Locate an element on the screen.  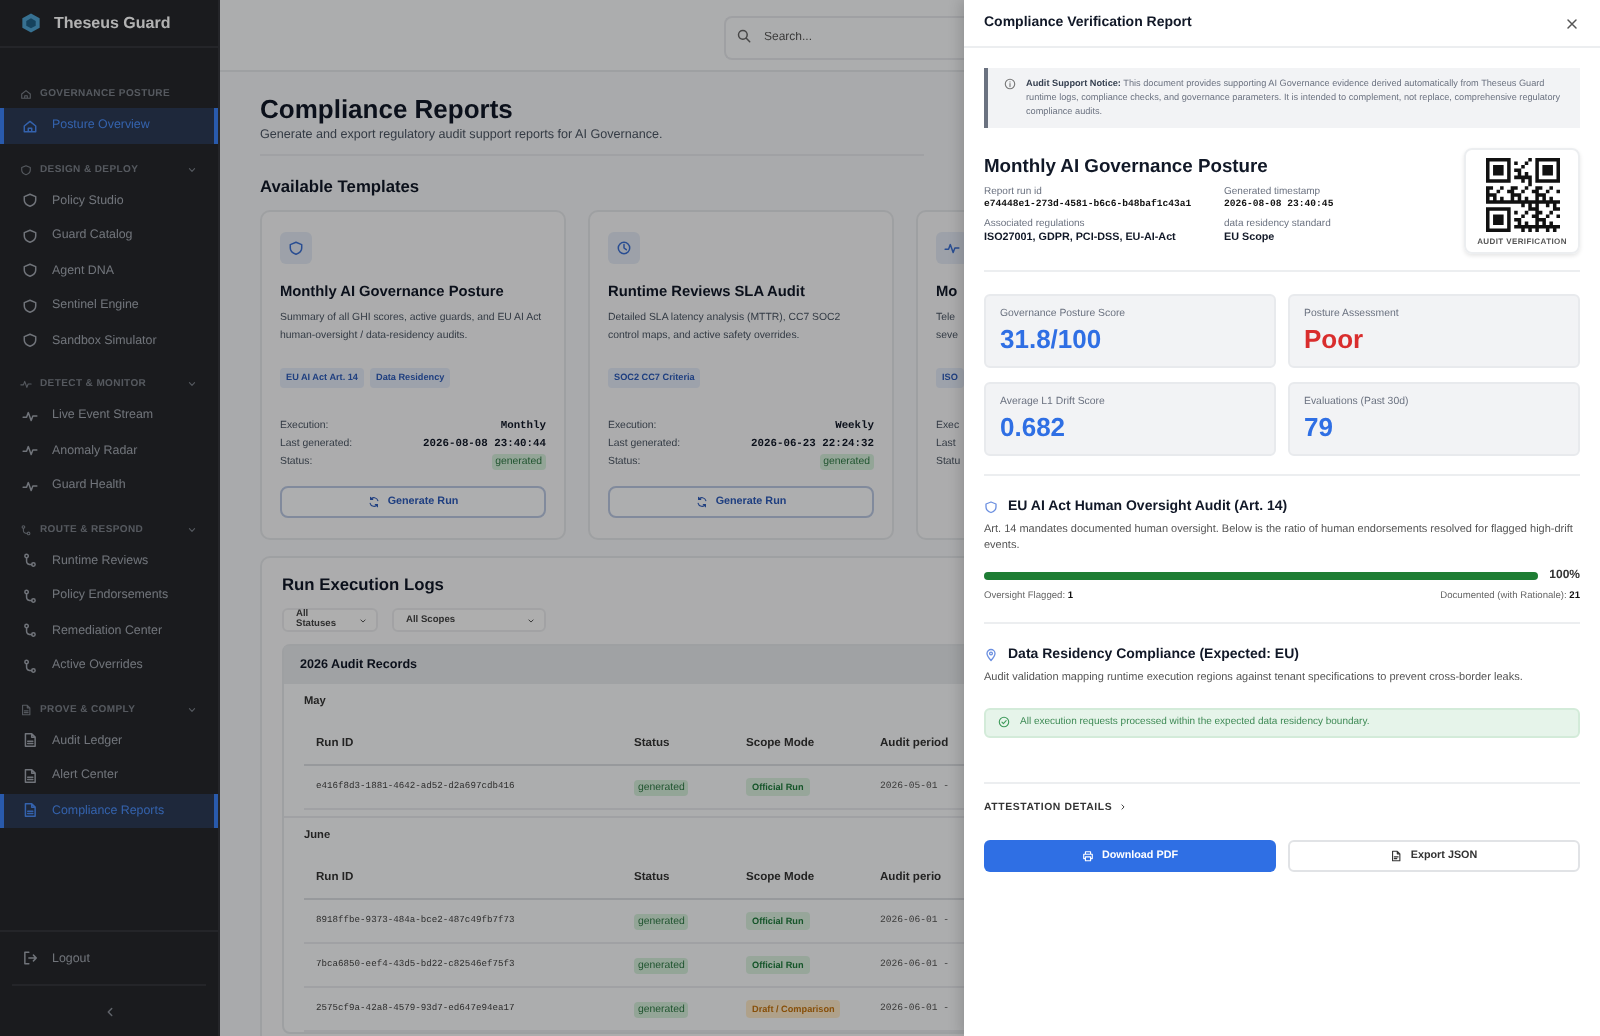
check-circle-icon is located at coordinates (1004, 722).